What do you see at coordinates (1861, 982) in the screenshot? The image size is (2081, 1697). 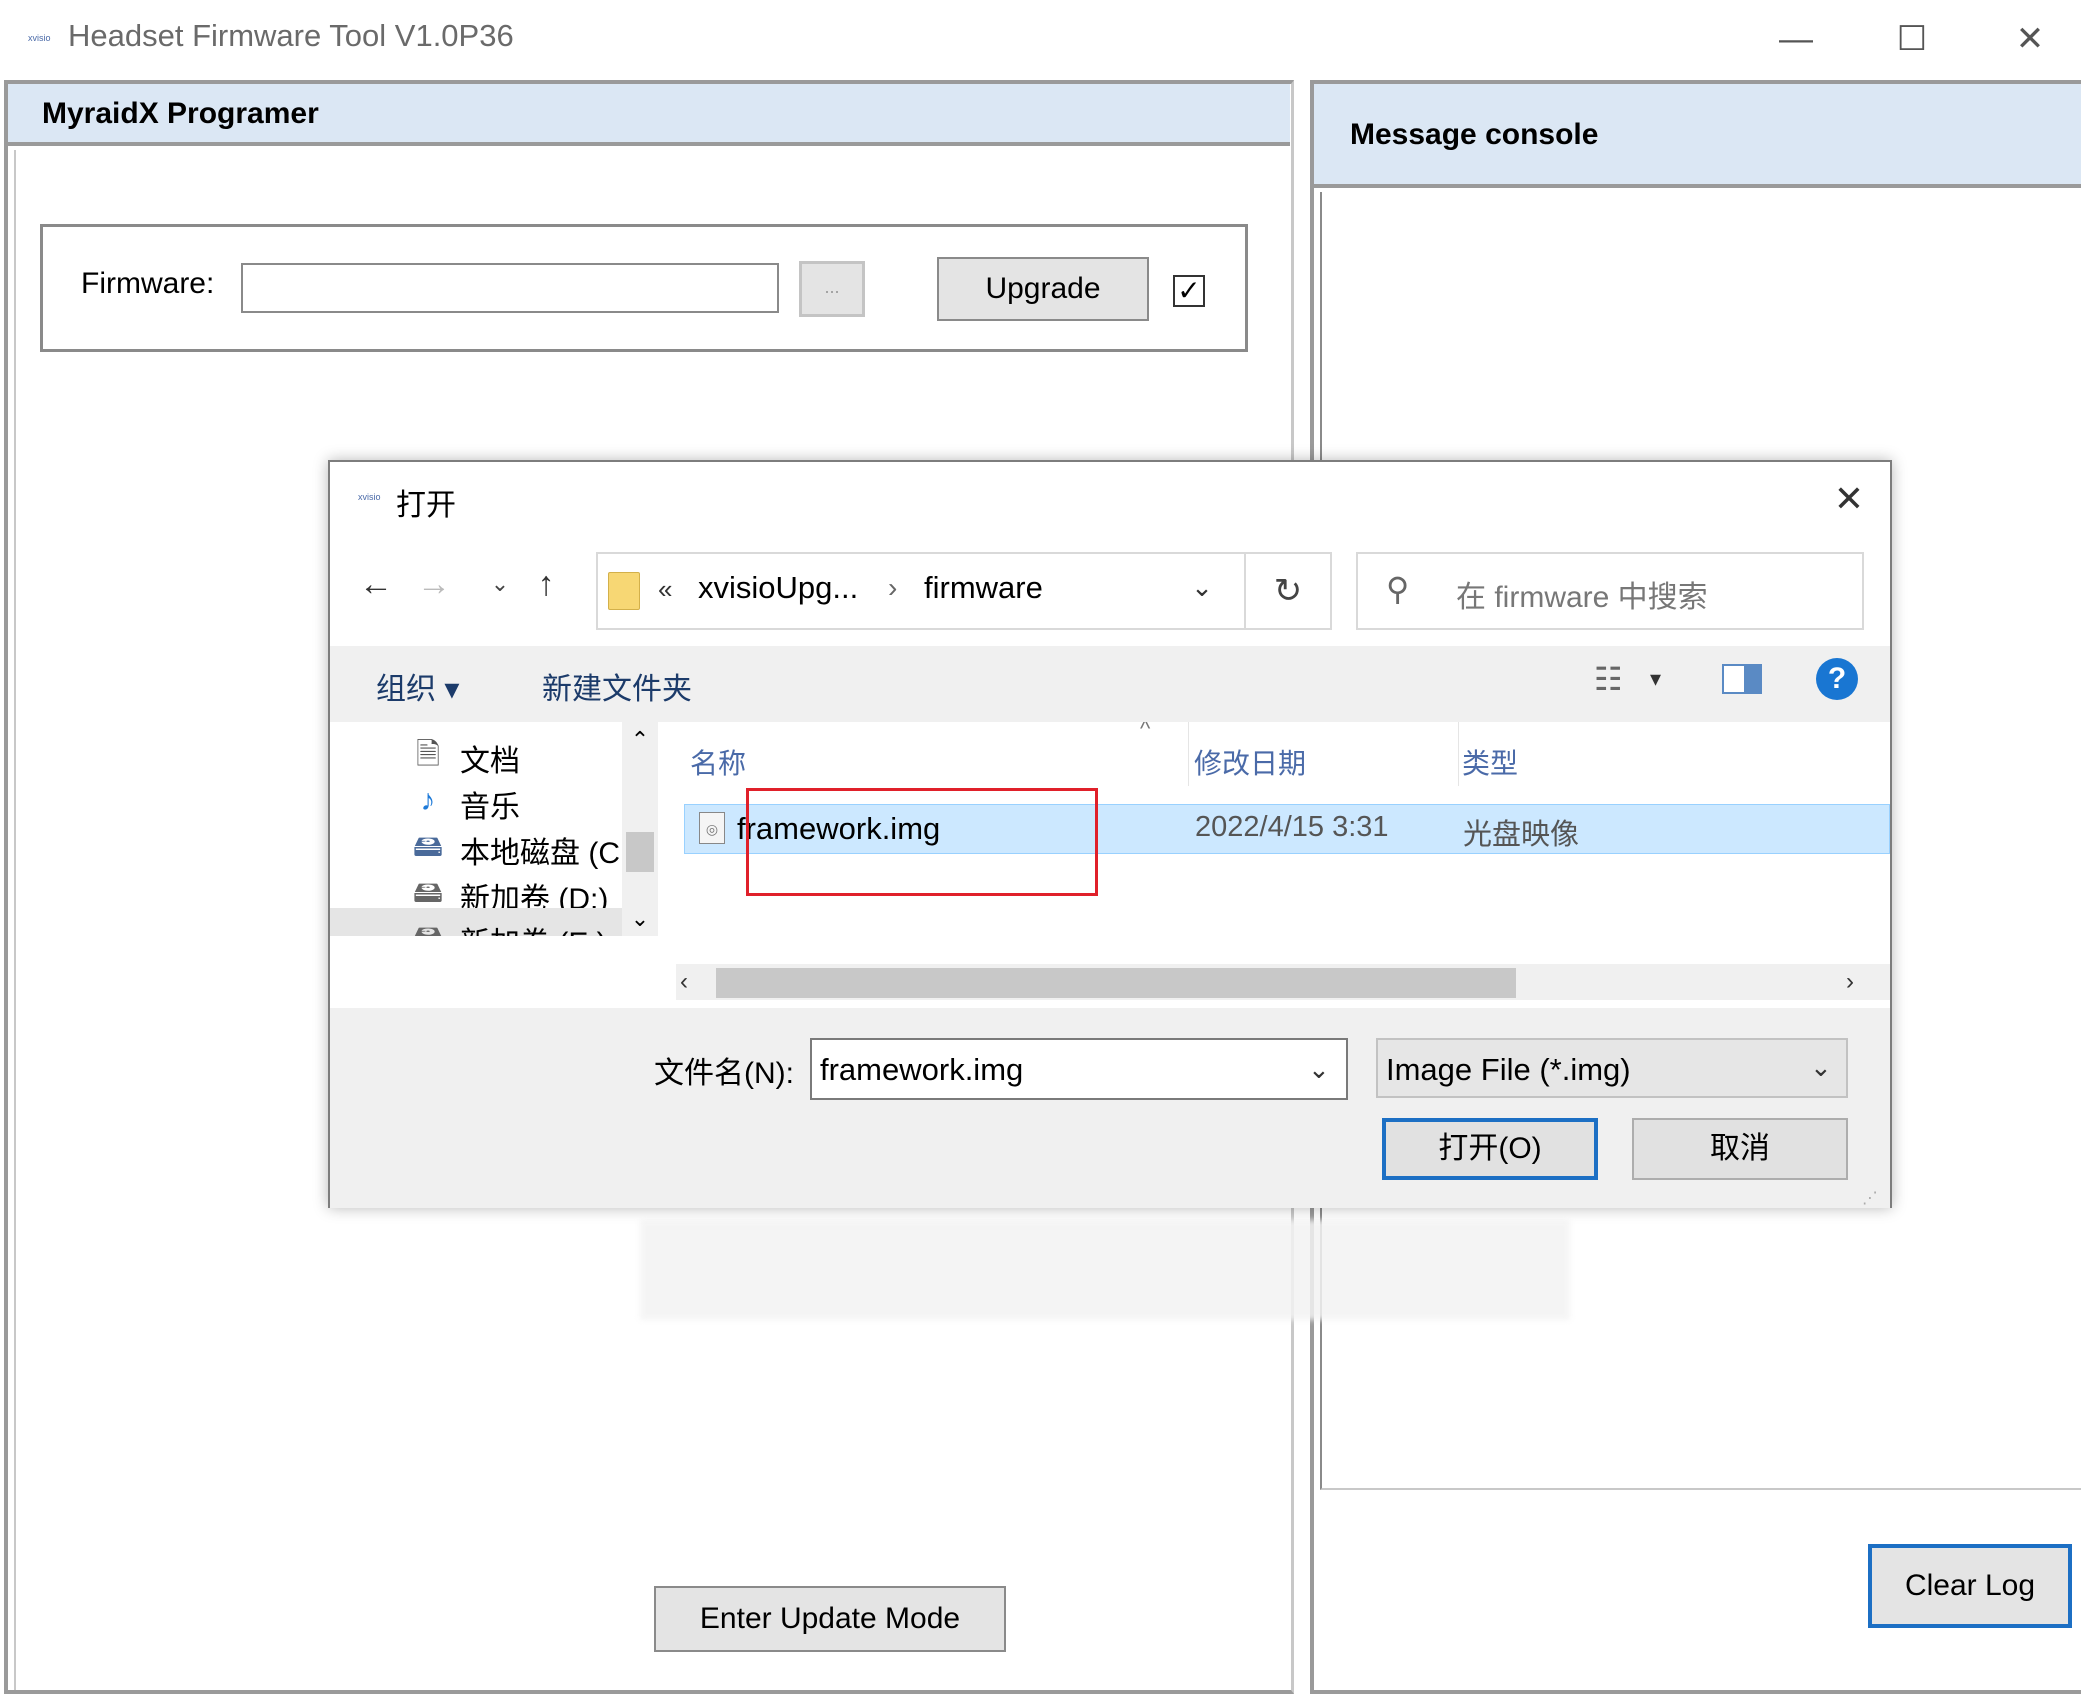 I see `scroll-right-chevron-icon: ›` at bounding box center [1861, 982].